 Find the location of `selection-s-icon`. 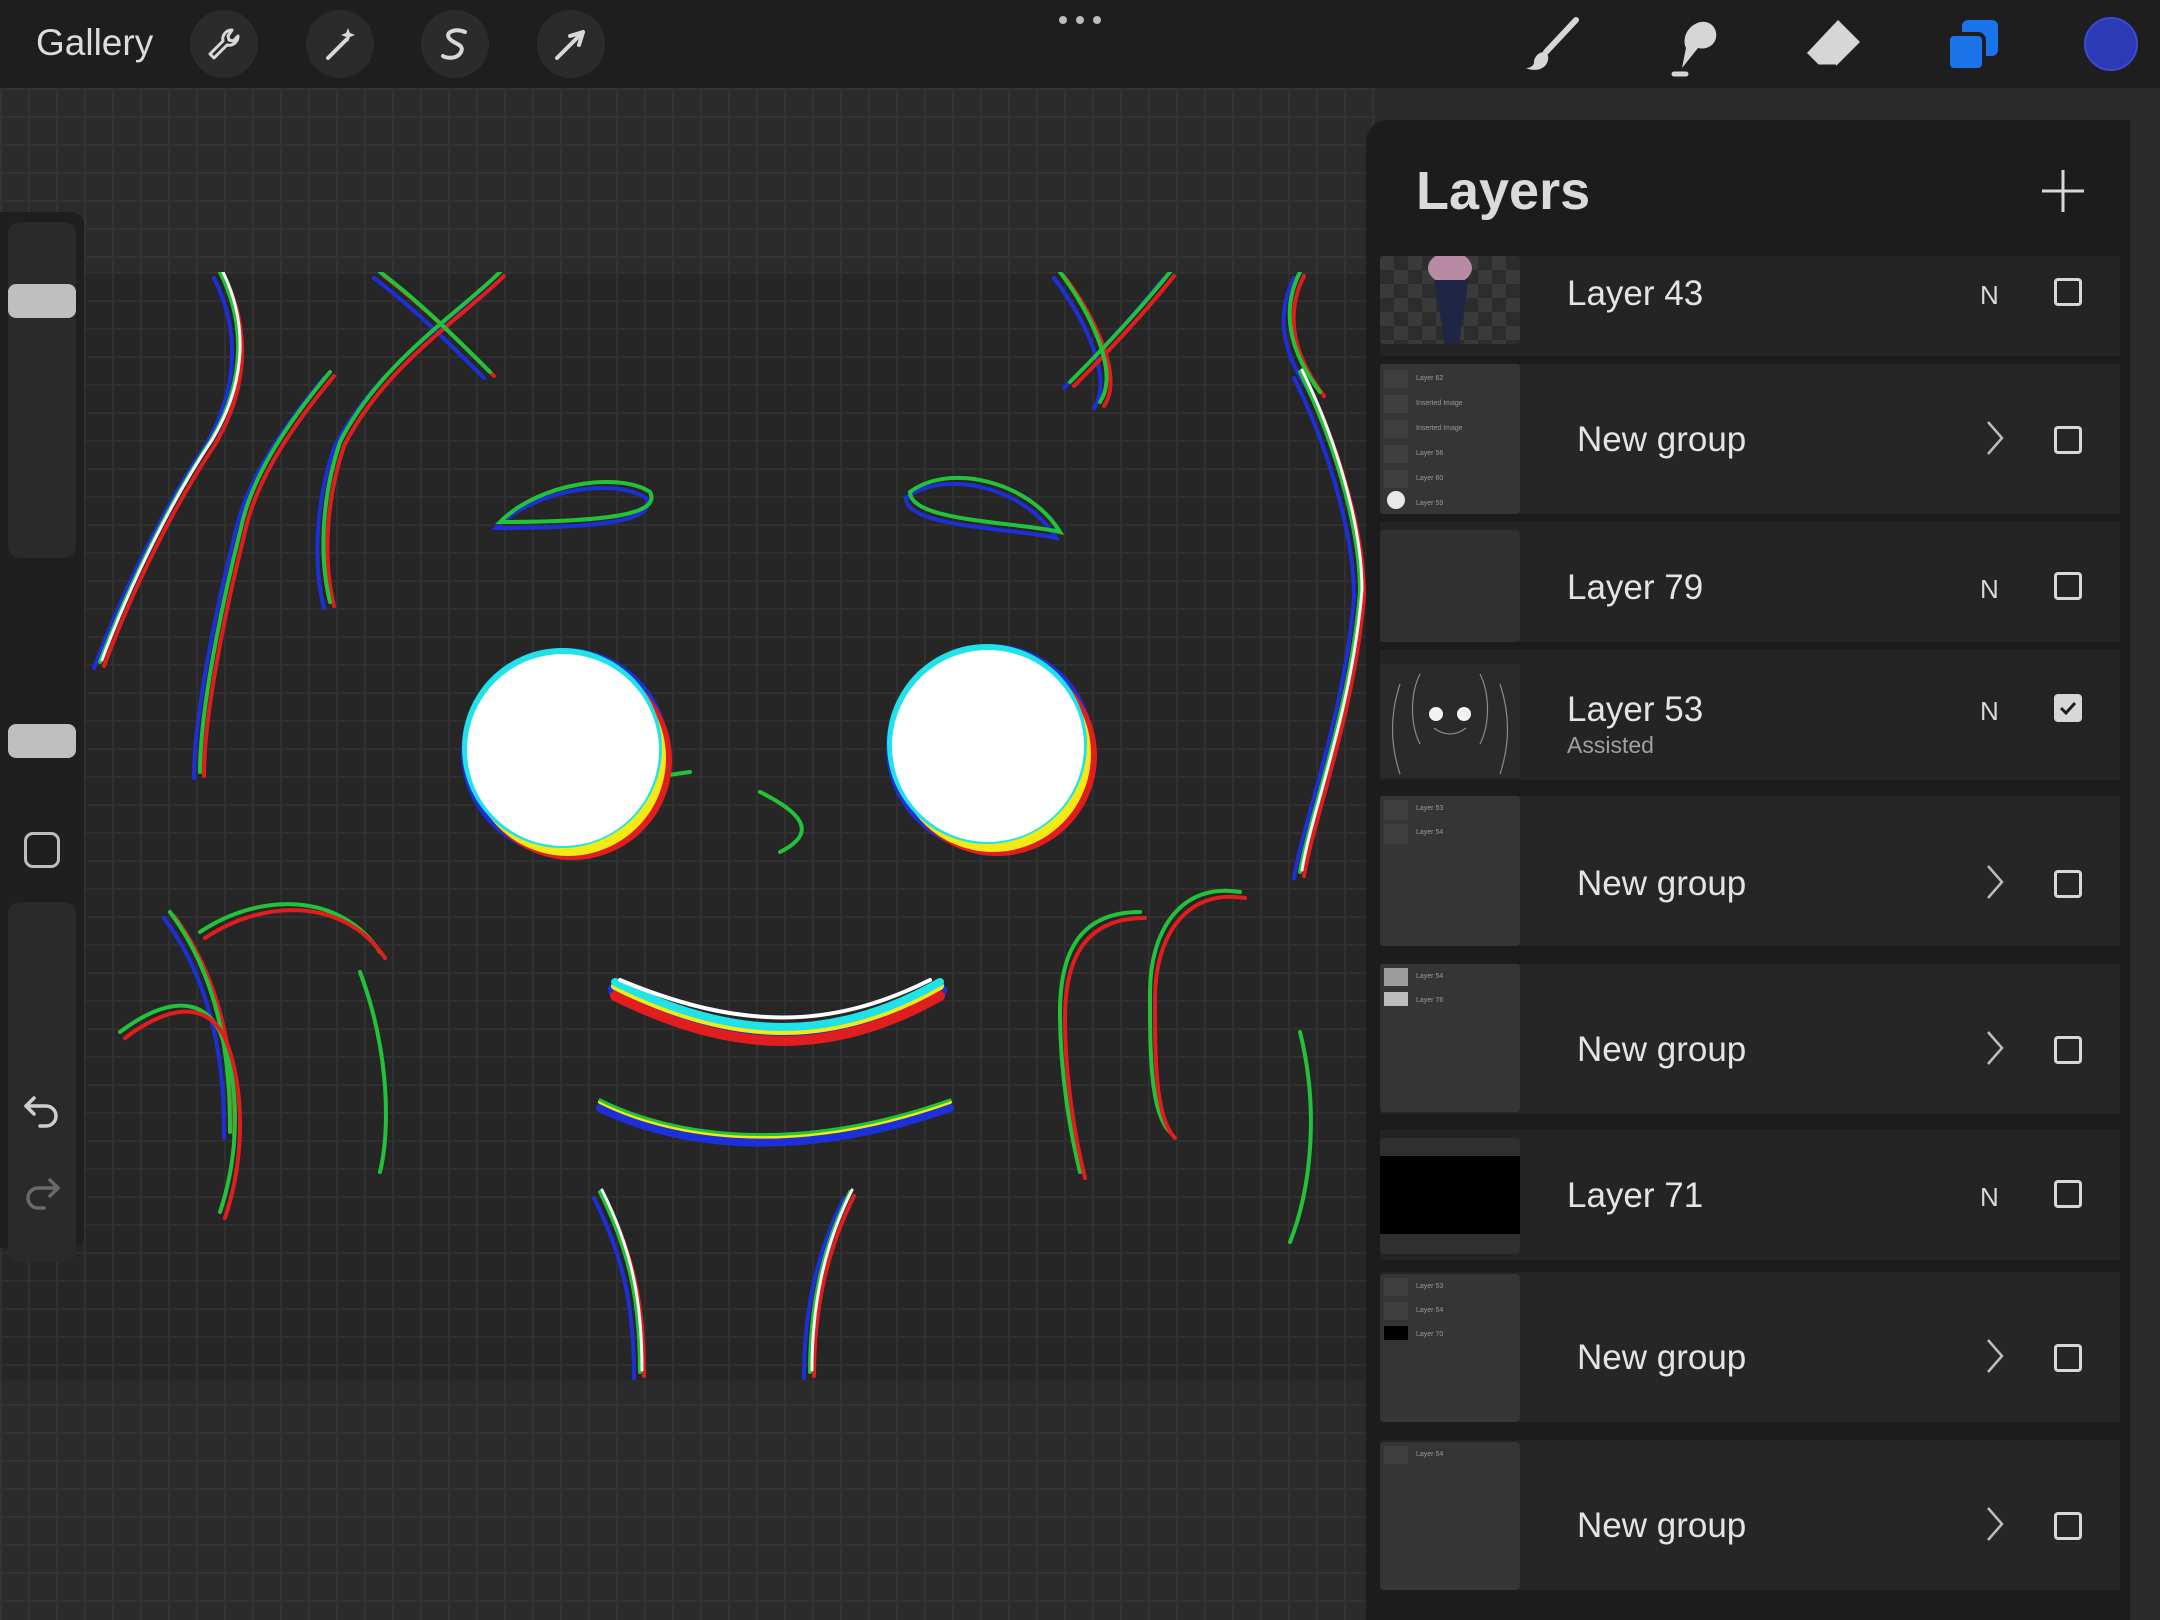

selection-s-icon is located at coordinates (455, 44).